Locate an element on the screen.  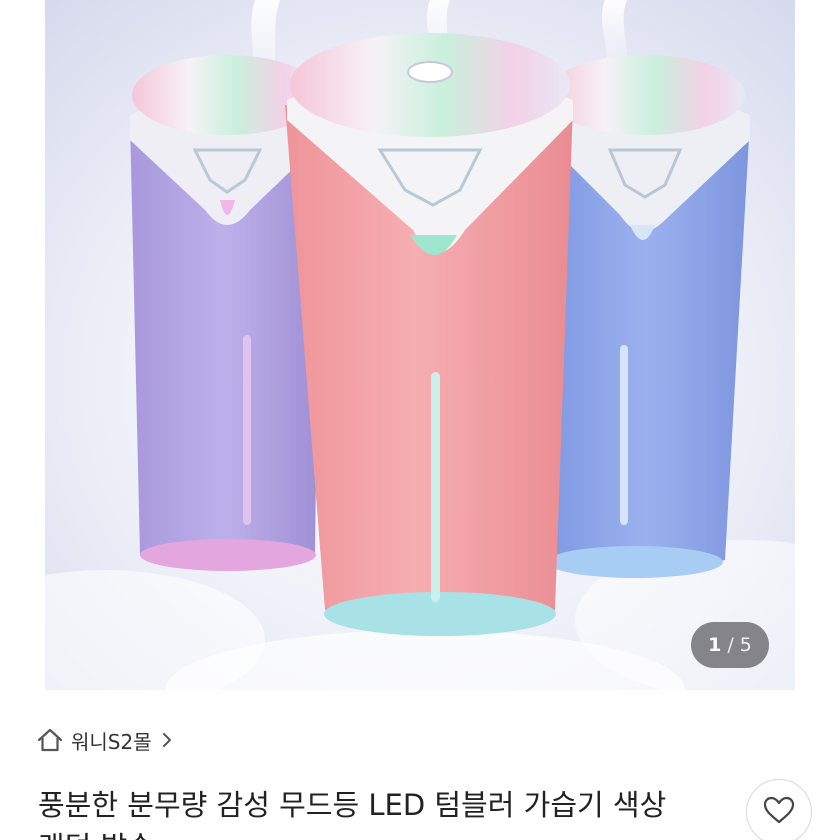
pager-total: 5 is located at coordinates (745, 645).